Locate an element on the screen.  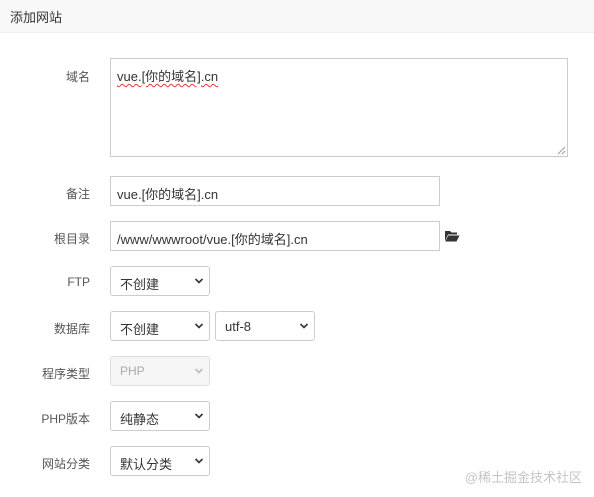
root-dir-input: /www/wwwroot/vue.[你的域名].cn is located at coordinates (275, 236).